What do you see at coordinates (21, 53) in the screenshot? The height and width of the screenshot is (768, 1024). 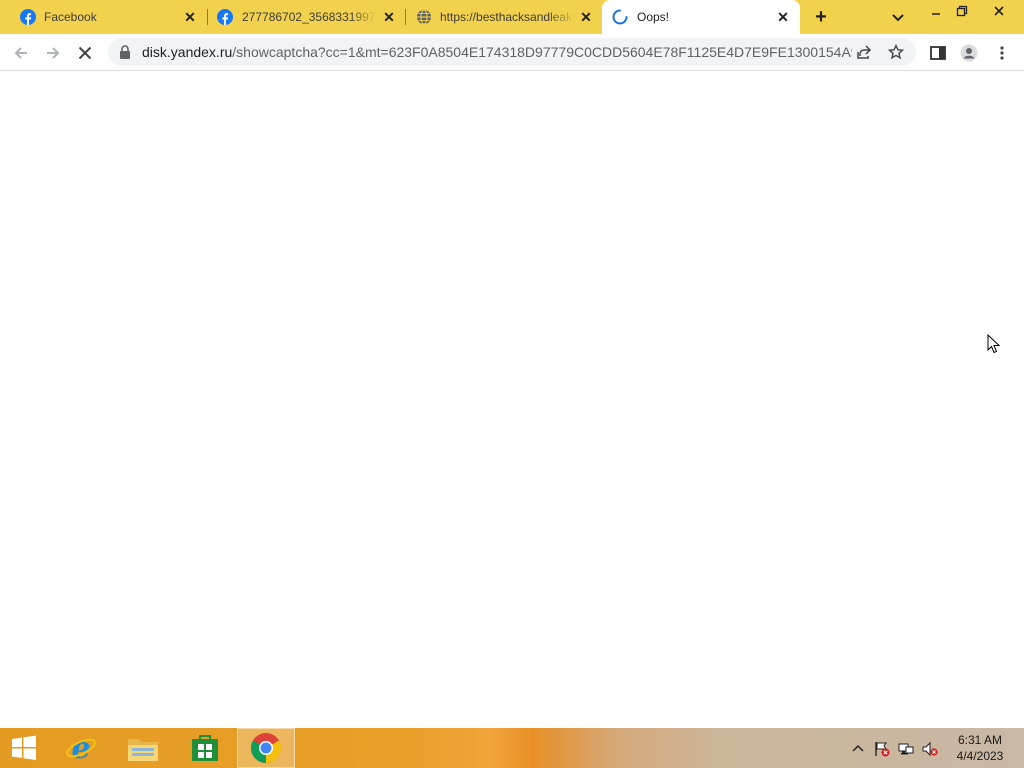 I see `back-arrow-icon` at bounding box center [21, 53].